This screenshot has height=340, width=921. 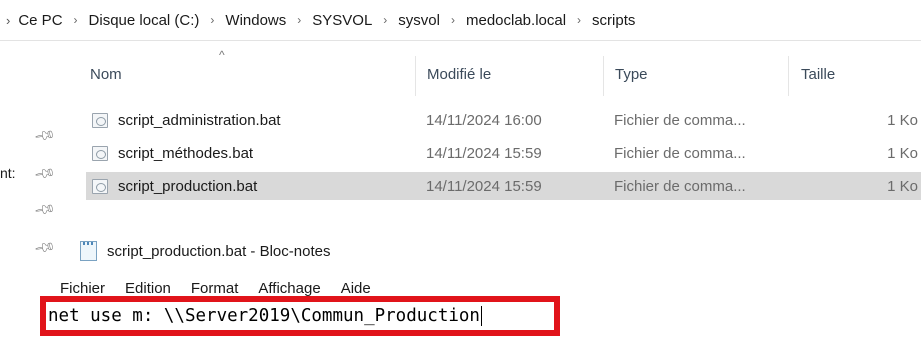 I want to click on breadcrumb-item-scripts: scripts, so click(x=613, y=20).